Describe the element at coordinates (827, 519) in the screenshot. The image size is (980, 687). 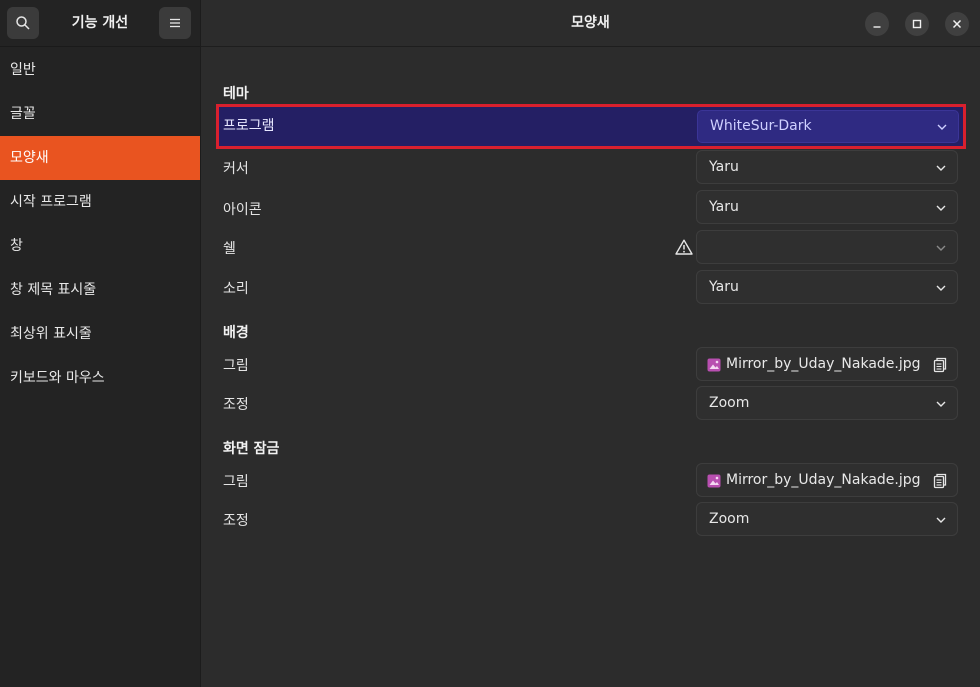
I see `lock-screen-adjustment-dropdown: Zoom` at that location.